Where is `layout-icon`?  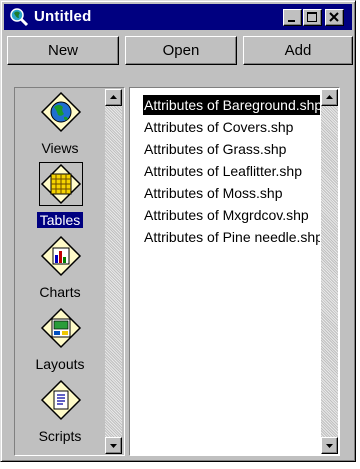 layout-icon is located at coordinates (61, 328).